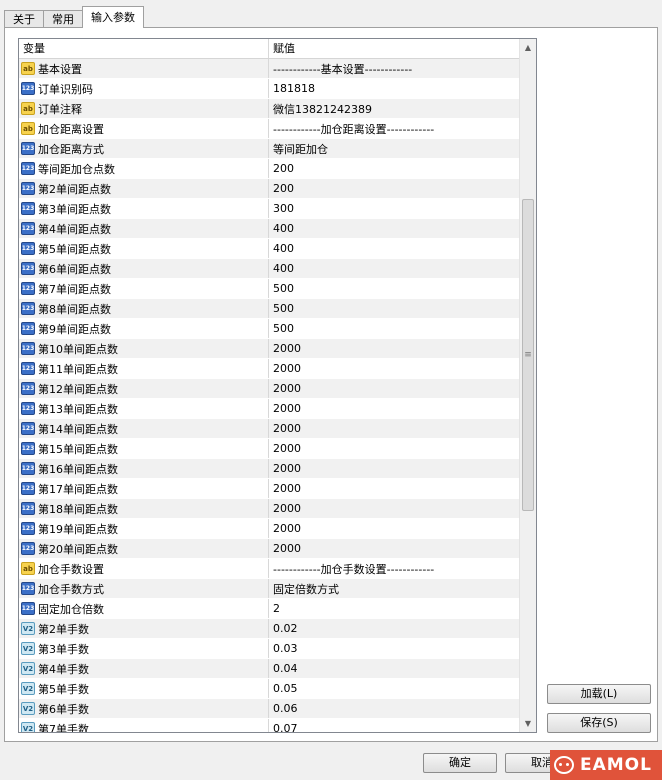 The height and width of the screenshot is (780, 662). I want to click on table-row: ab 加仓手数设置 ------------加仓手数设置------------, so click(269, 569).